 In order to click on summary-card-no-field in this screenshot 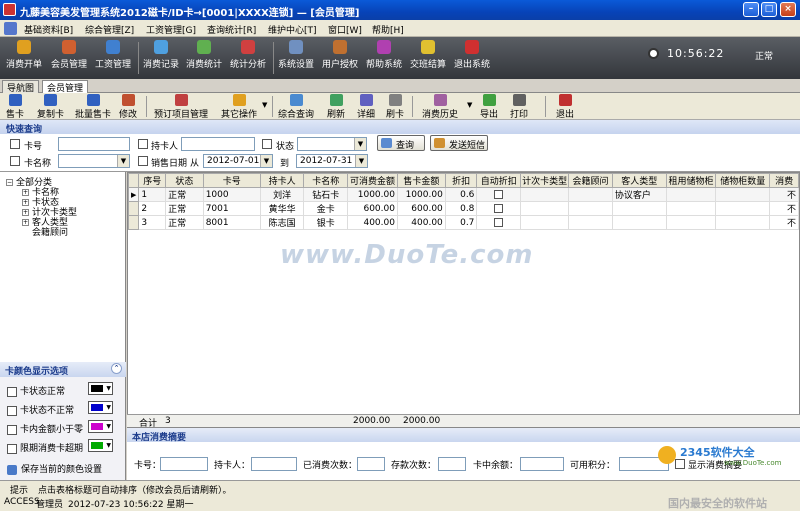, I will do `click(184, 464)`.